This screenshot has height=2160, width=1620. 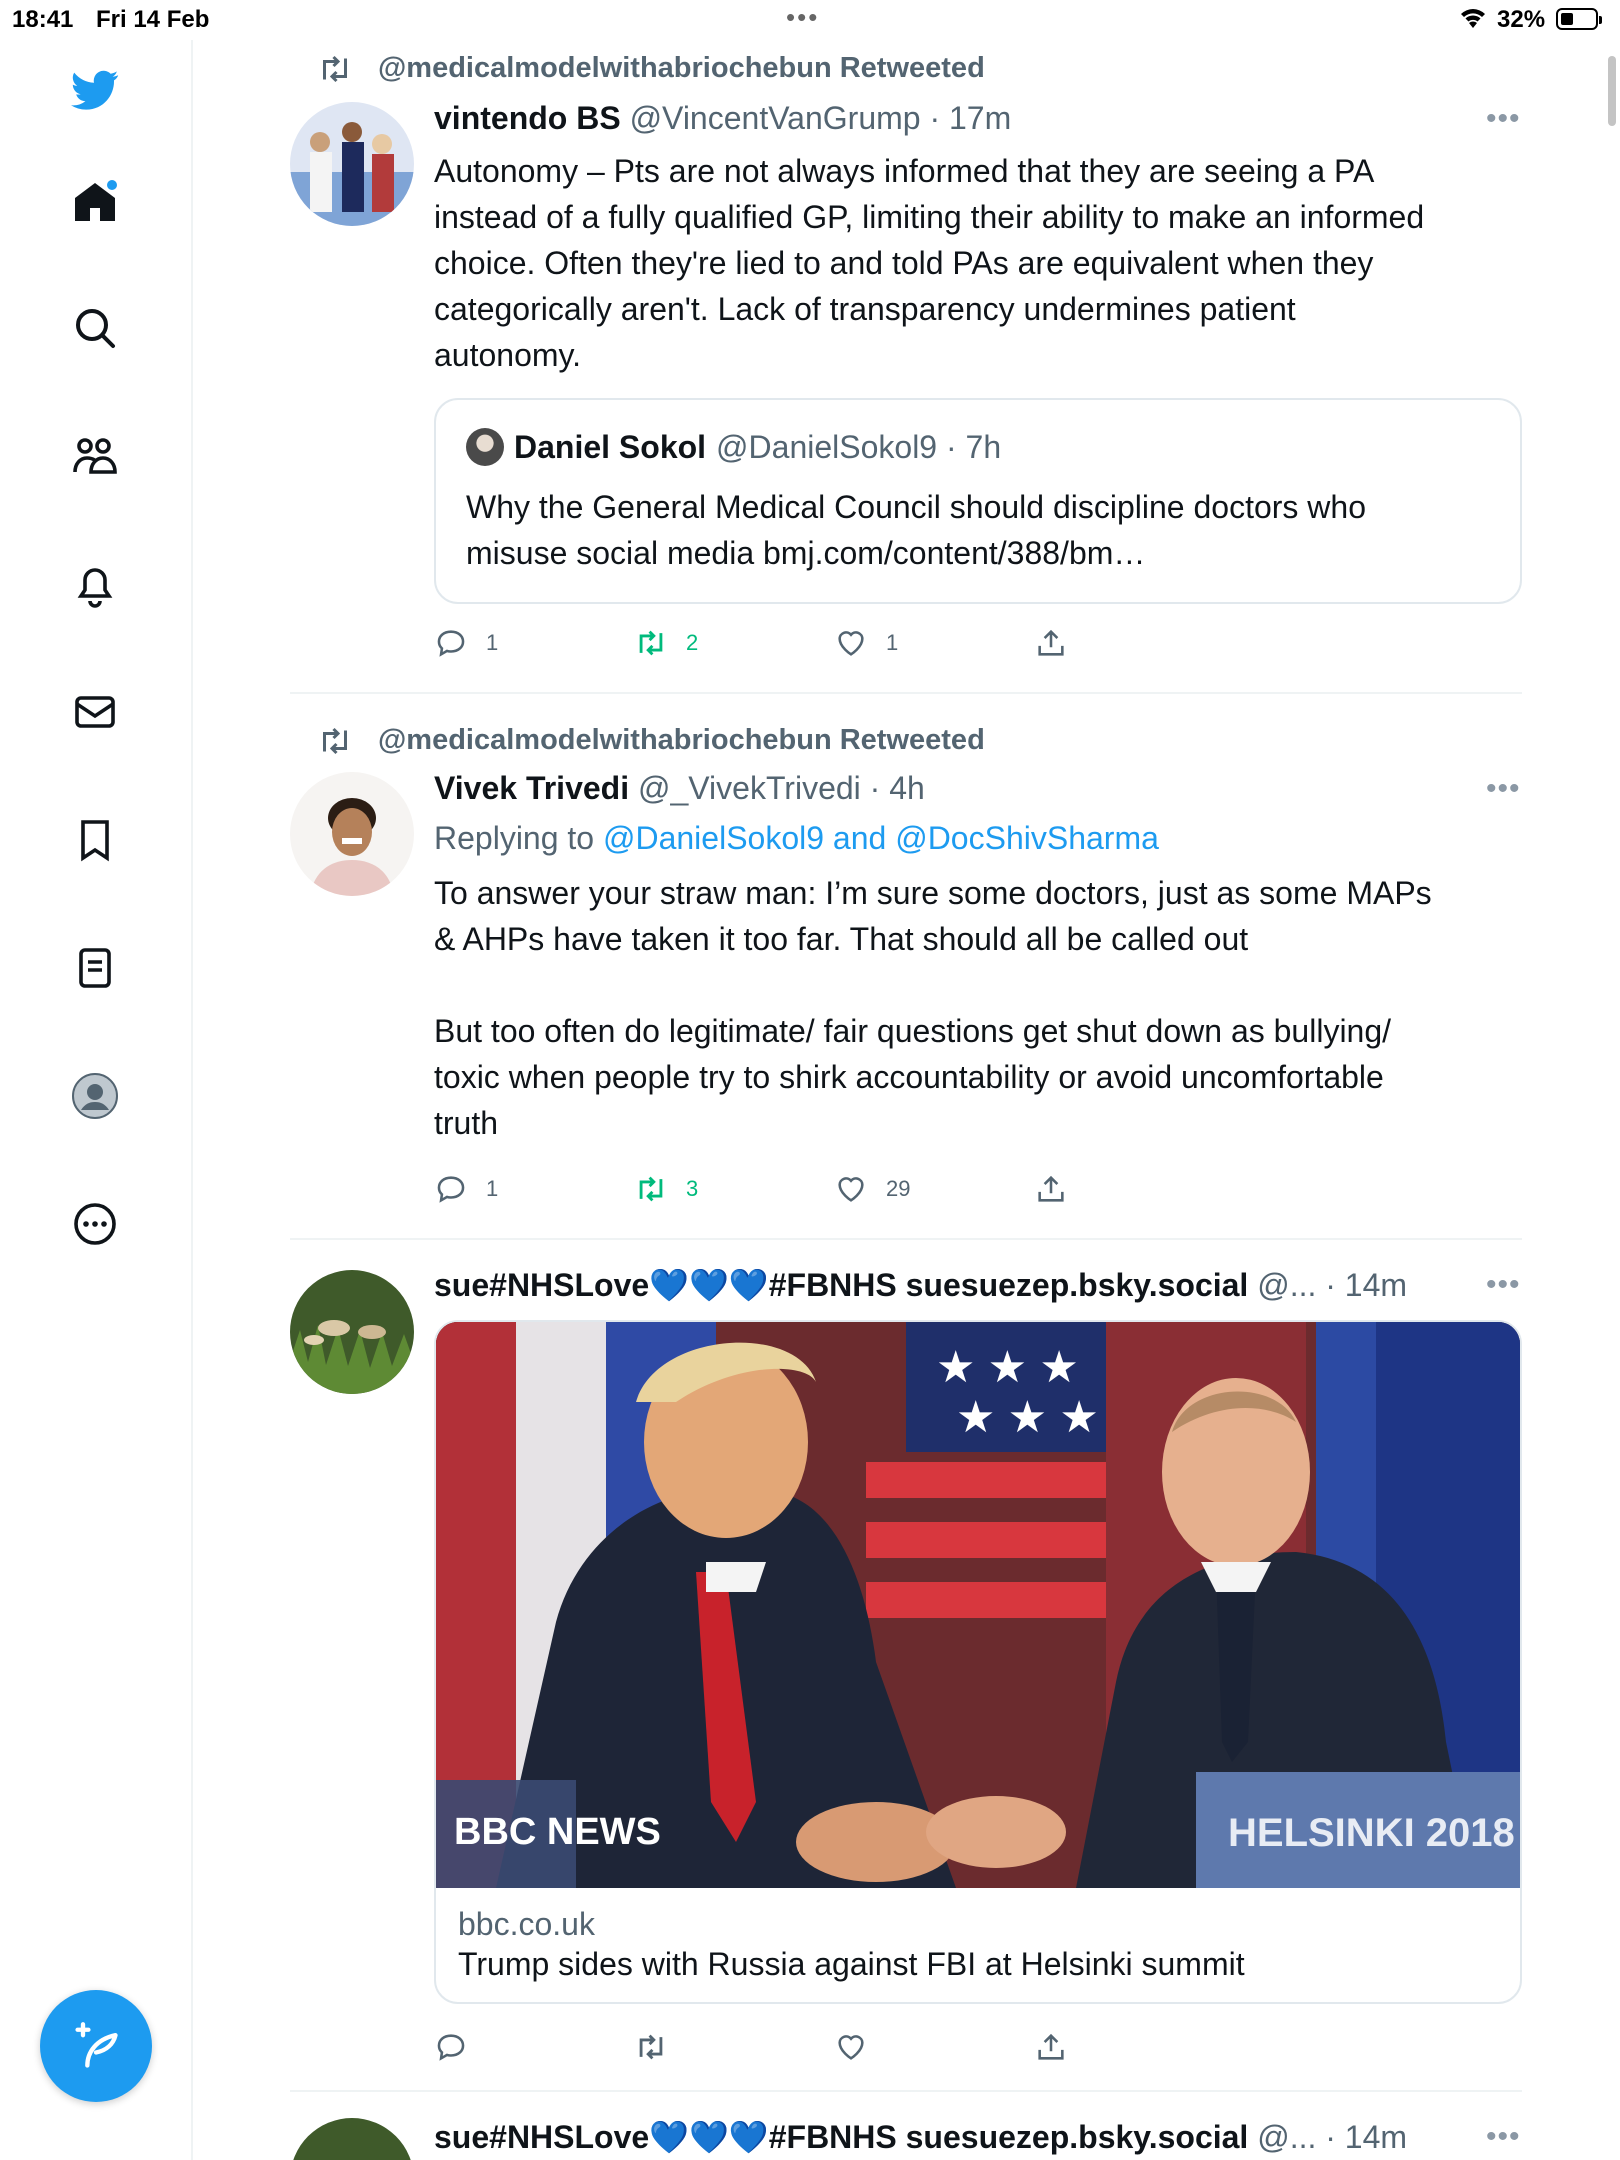 I want to click on retweet-button, so click(x=651, y=2047).